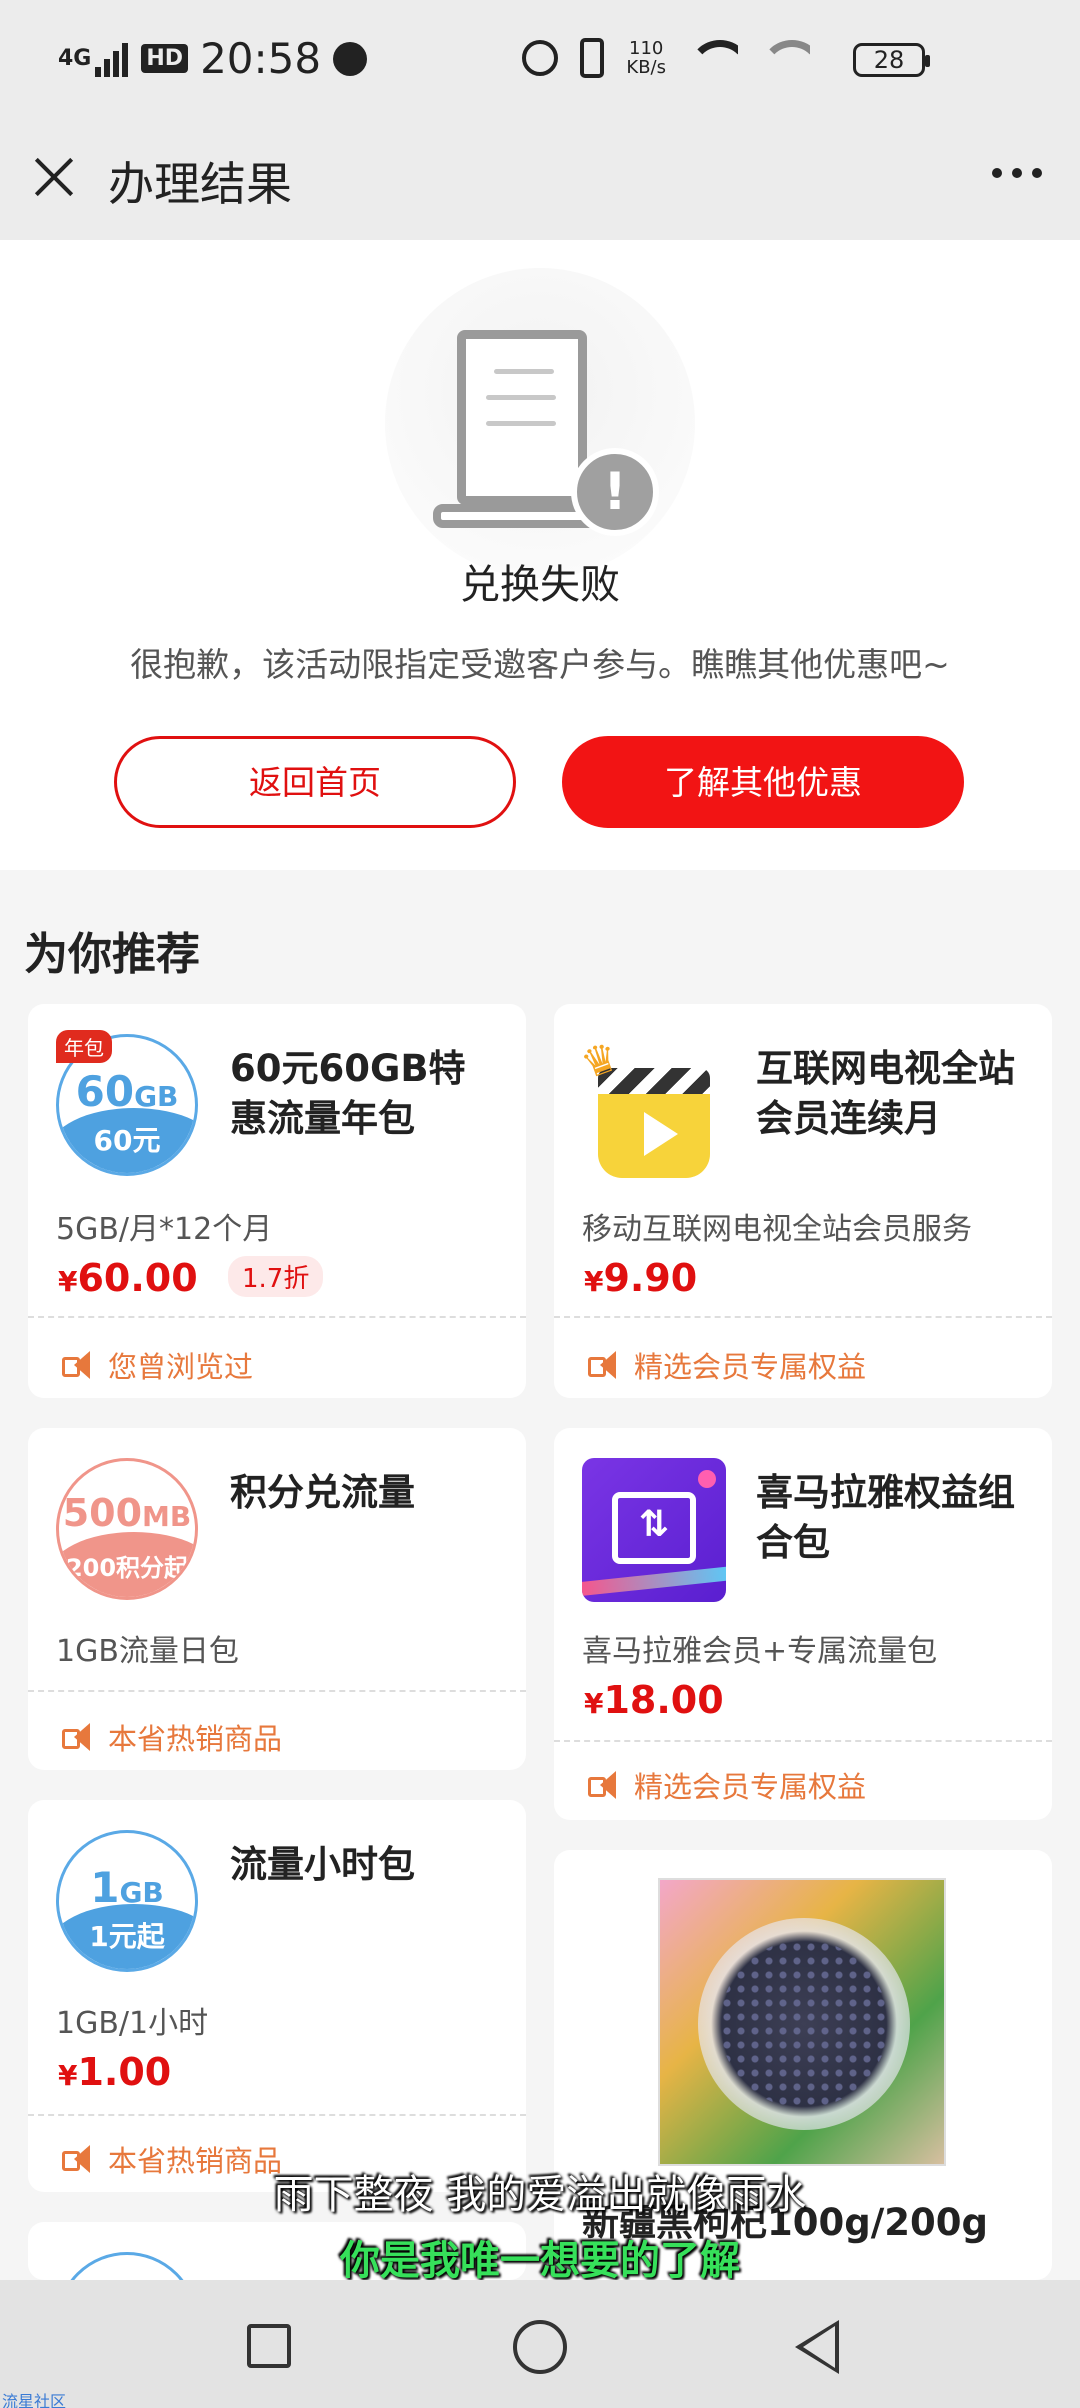 Image resolution: width=1080 pixels, height=2408 pixels. I want to click on network-speed: 110 KB/s, so click(646, 58).